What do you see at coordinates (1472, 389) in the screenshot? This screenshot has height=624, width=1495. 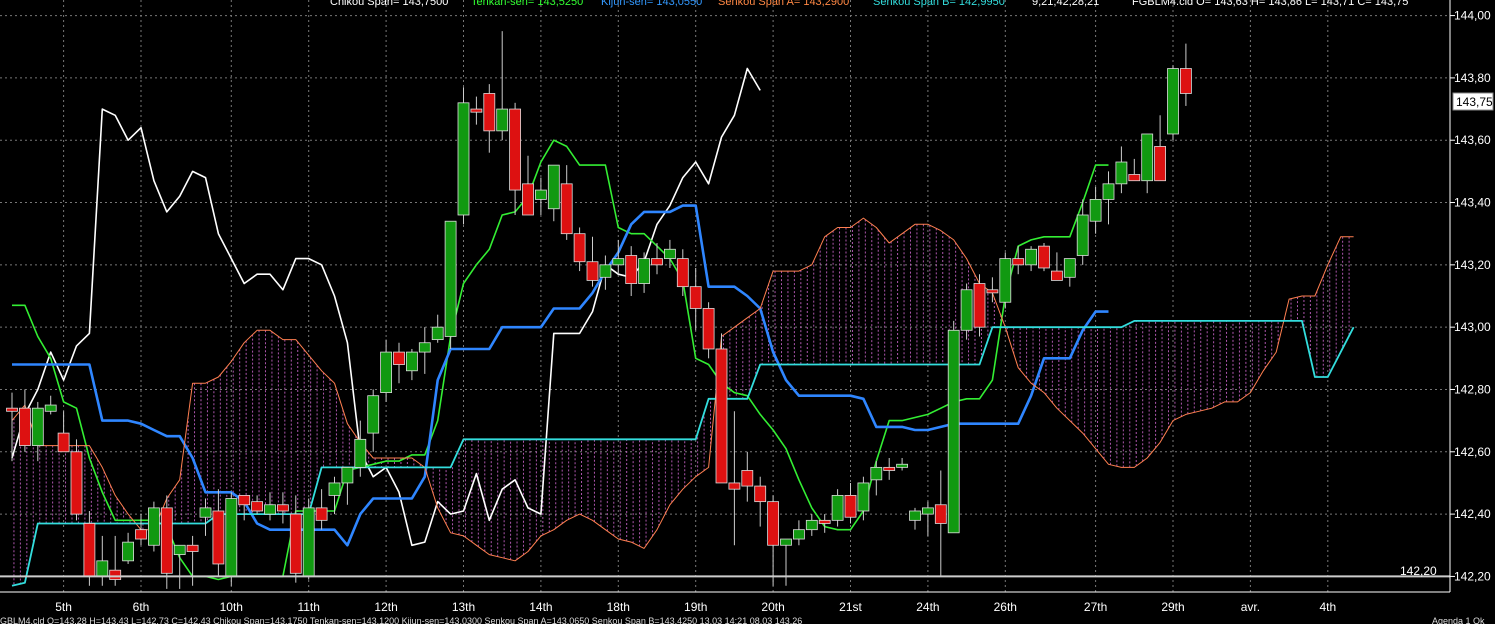 I see `y-tick-label: 142,80` at bounding box center [1472, 389].